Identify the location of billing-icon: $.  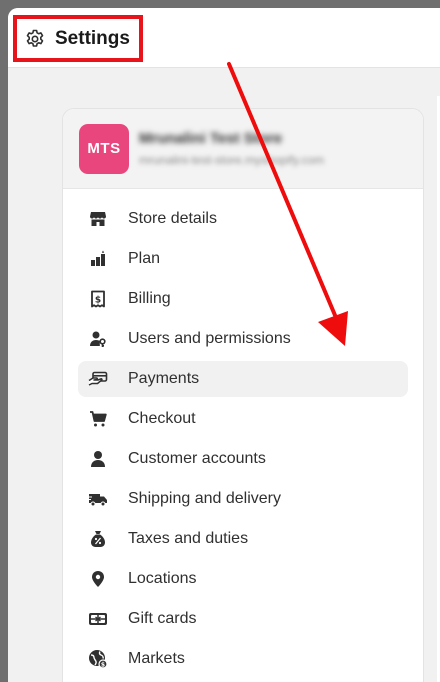
(98, 299).